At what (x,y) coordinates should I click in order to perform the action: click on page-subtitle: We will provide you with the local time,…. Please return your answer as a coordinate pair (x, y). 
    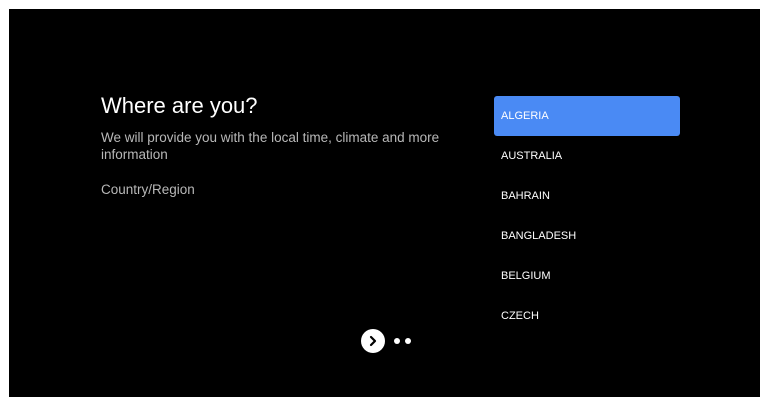
    Looking at the image, I should click on (270, 146).